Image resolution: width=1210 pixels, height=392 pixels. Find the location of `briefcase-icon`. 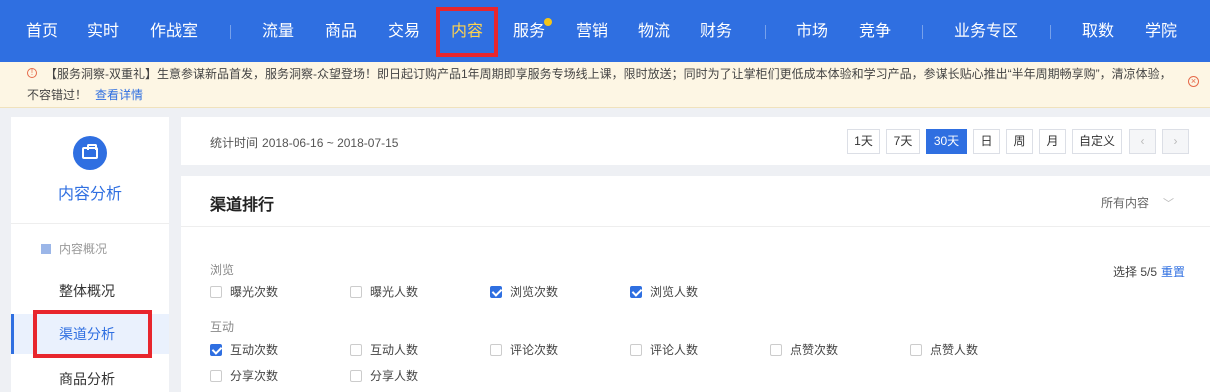

briefcase-icon is located at coordinates (90, 153).